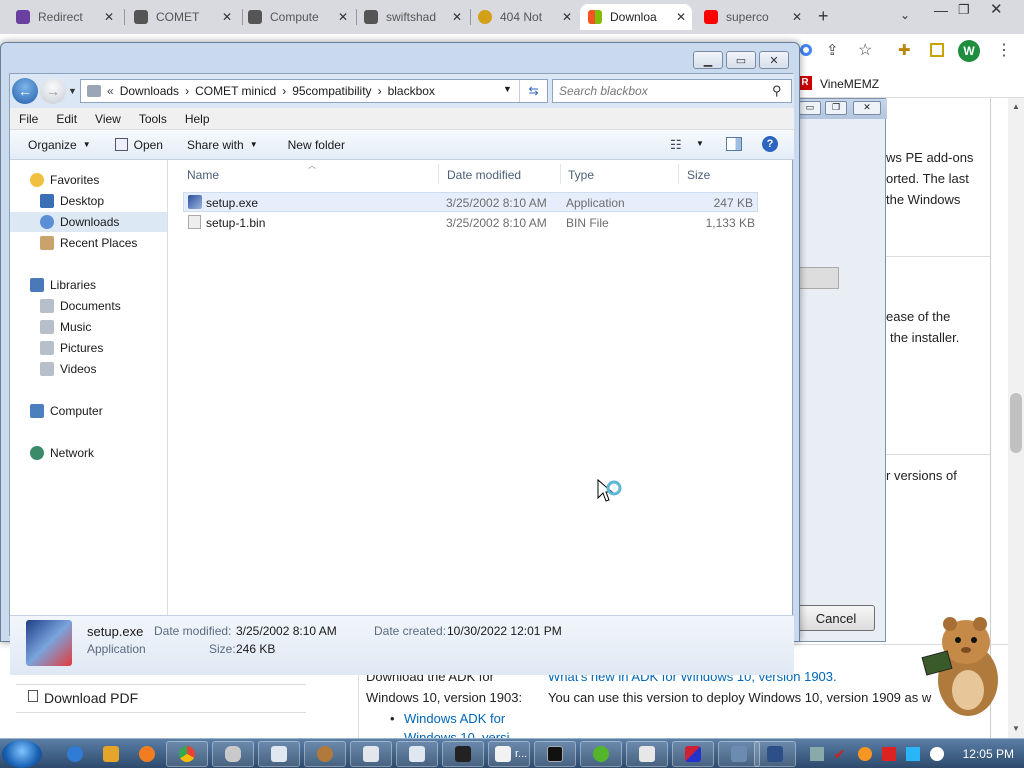 This screenshot has width=1024, height=768. Describe the element at coordinates (849, 84) in the screenshot. I see `bookmark-vinememz: VineMEMZ` at that location.